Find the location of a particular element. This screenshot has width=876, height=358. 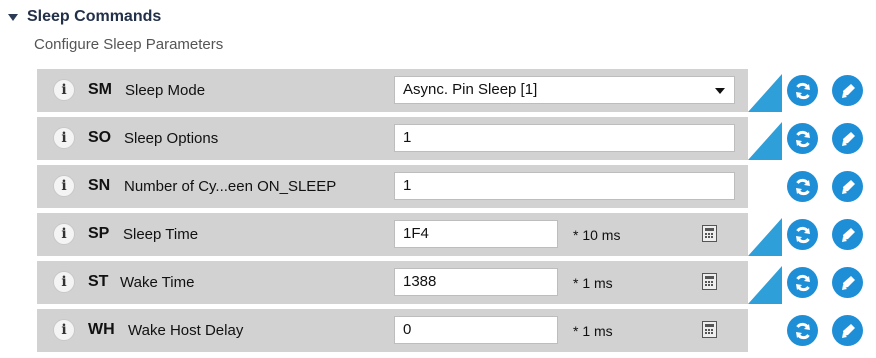

param-code: SO is located at coordinates (100, 137).